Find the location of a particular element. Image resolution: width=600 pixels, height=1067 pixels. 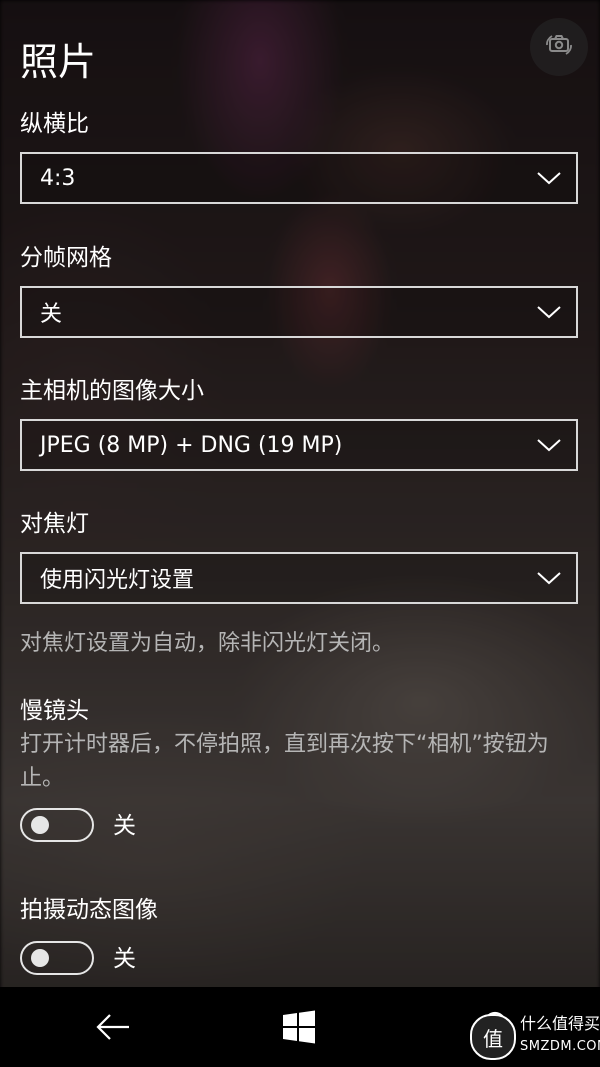

living-images-state: 关 is located at coordinates (124, 959).